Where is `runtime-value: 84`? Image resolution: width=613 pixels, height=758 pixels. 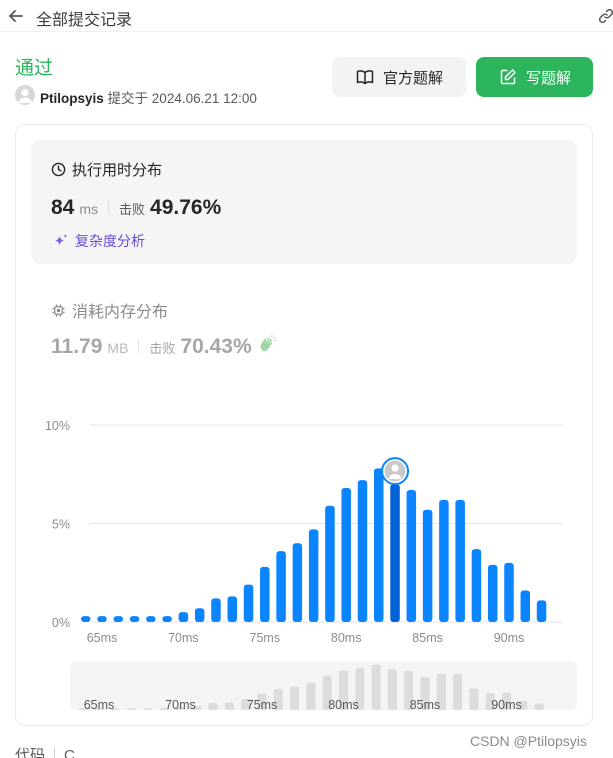 runtime-value: 84 is located at coordinates (63, 207).